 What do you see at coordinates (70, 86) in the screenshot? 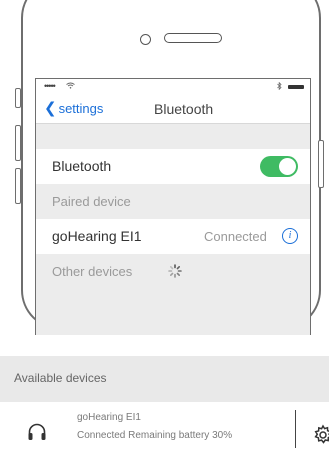
I see `wifi-icon` at bounding box center [70, 86].